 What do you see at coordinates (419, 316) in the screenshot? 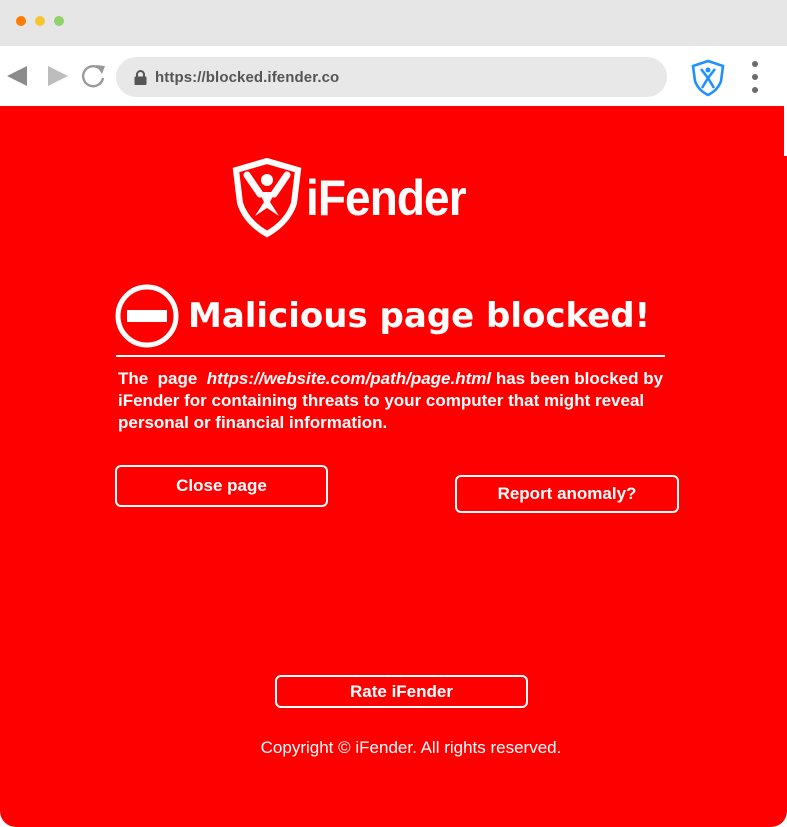
I see `page-title: Malicious page blocked!` at bounding box center [419, 316].